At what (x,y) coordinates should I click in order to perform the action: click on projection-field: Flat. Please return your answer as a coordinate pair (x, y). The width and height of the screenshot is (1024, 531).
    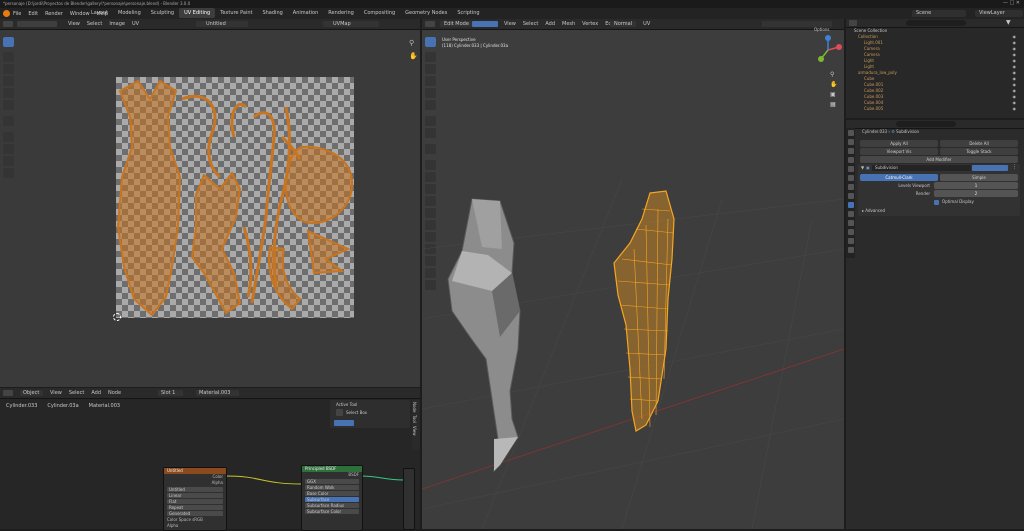
    Looking at the image, I should click on (195, 501).